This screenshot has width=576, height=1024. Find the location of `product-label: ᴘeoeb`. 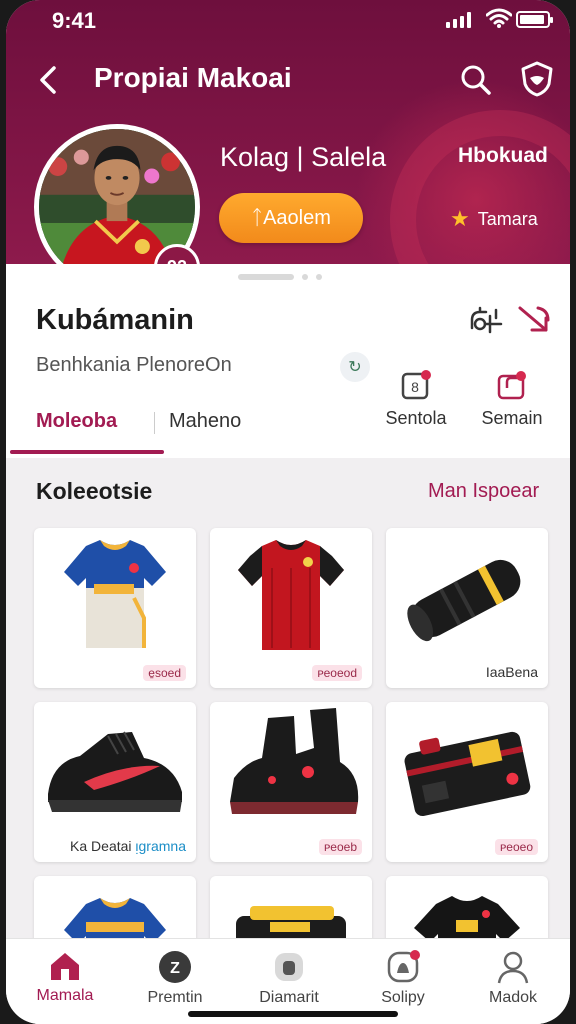

product-label: ᴘeoeb is located at coordinates (340, 846).